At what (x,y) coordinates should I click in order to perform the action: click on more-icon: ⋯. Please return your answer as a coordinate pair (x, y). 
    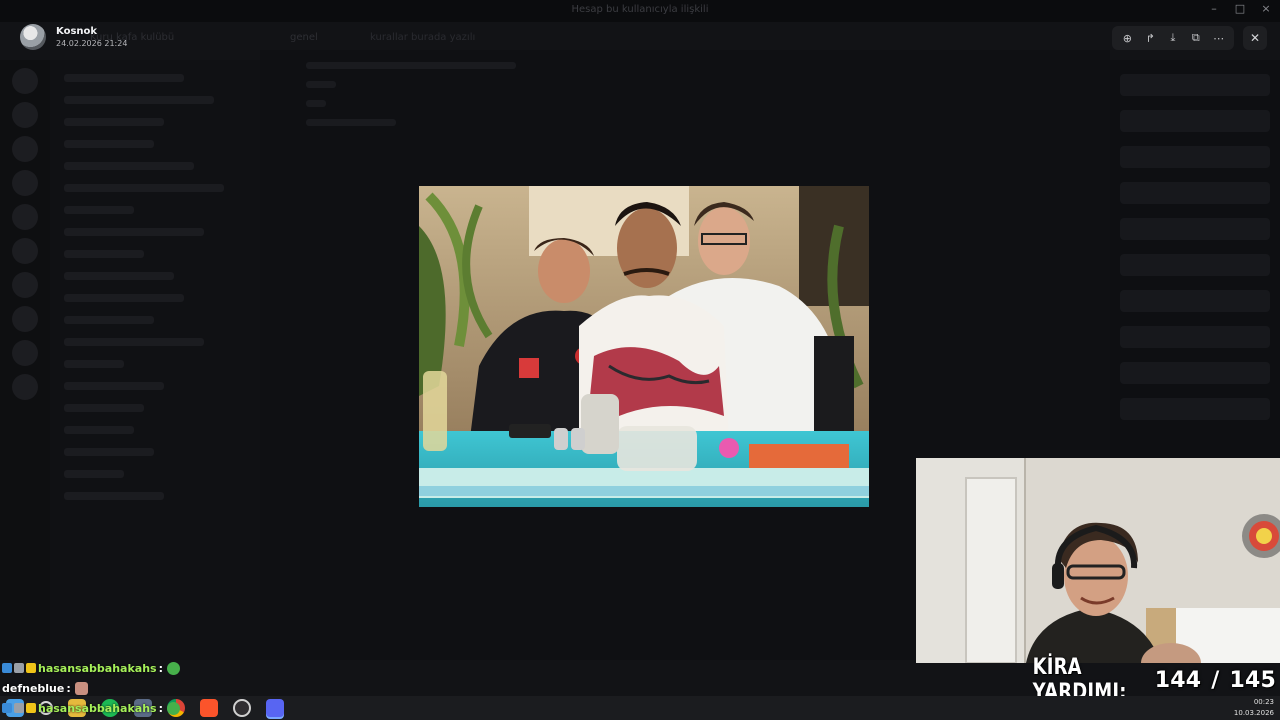
    Looking at the image, I should click on (1219, 38).